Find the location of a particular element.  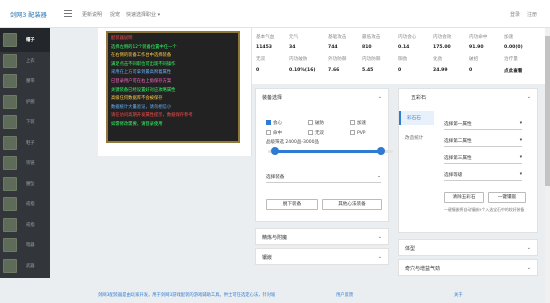

slot-label: 腰坠 is located at coordinates (30, 184).